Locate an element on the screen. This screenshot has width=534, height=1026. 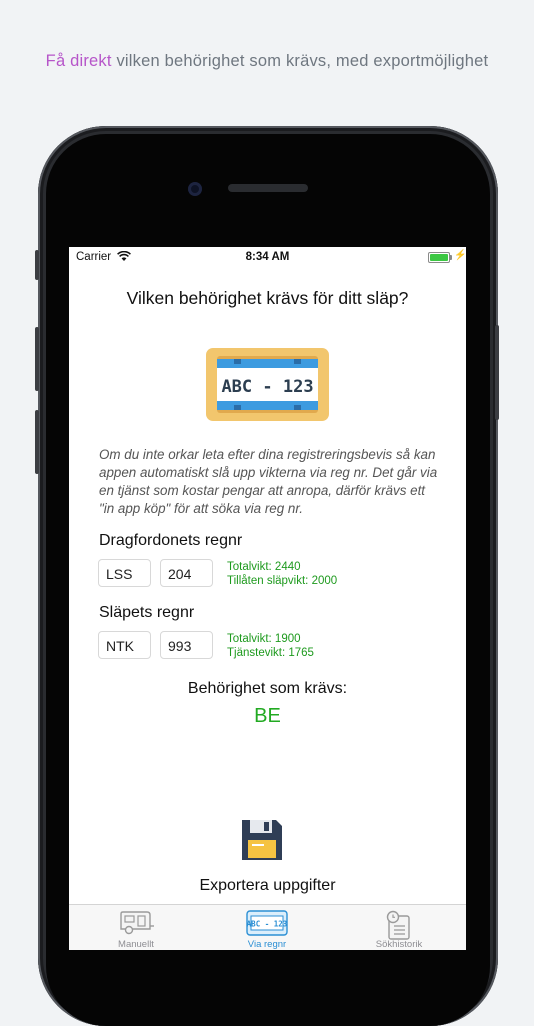
tow-vehicle-label: Dragfordonets regnr is located at coordinates (171, 540).